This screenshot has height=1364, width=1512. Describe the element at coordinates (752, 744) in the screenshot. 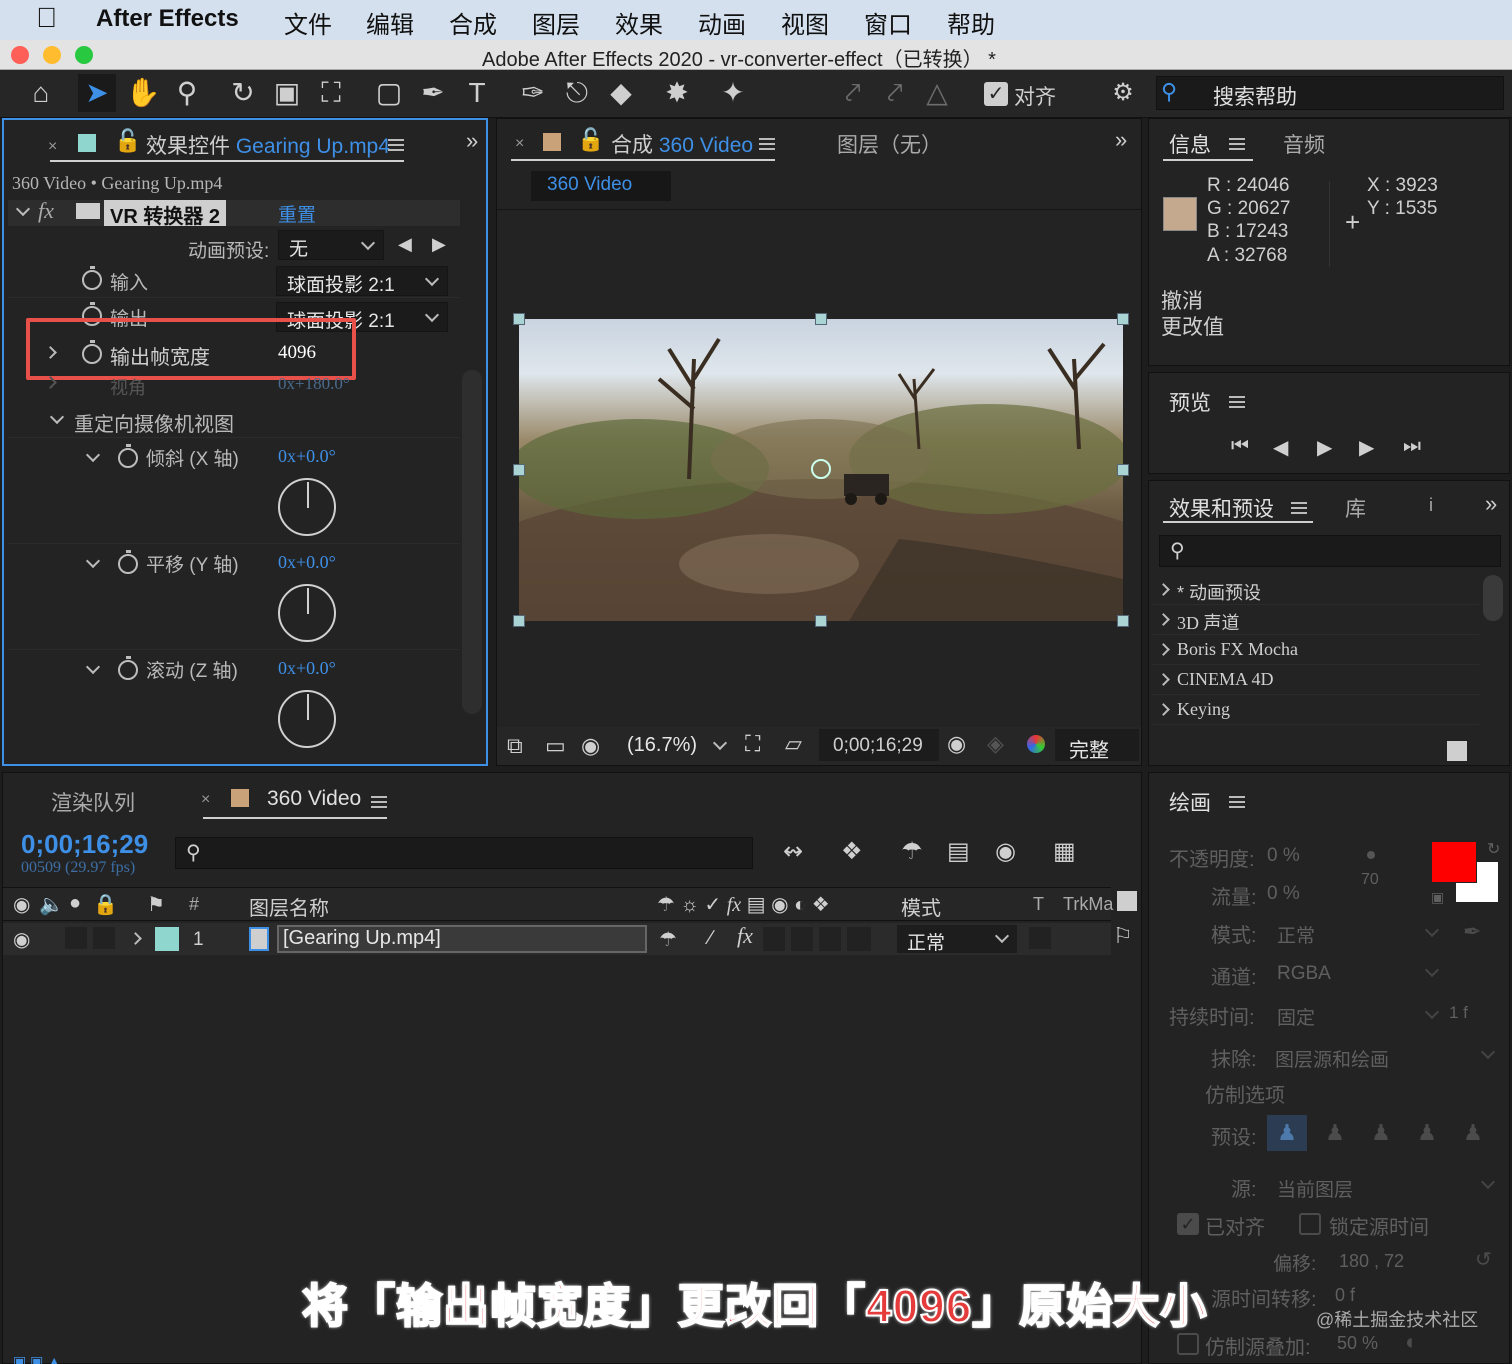

I see `region-of-interest-icon: ⛶` at that location.